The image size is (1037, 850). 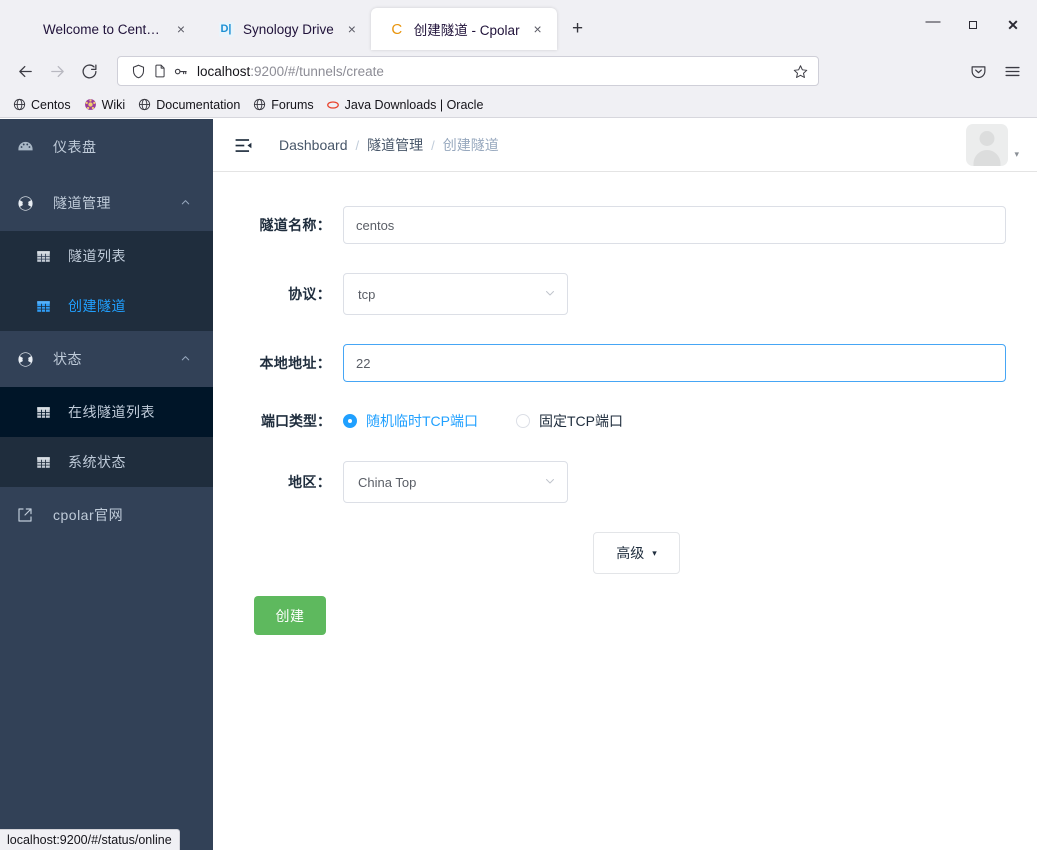 I want to click on tunnel-name-label: 隧道名称：, so click(x=295, y=225).